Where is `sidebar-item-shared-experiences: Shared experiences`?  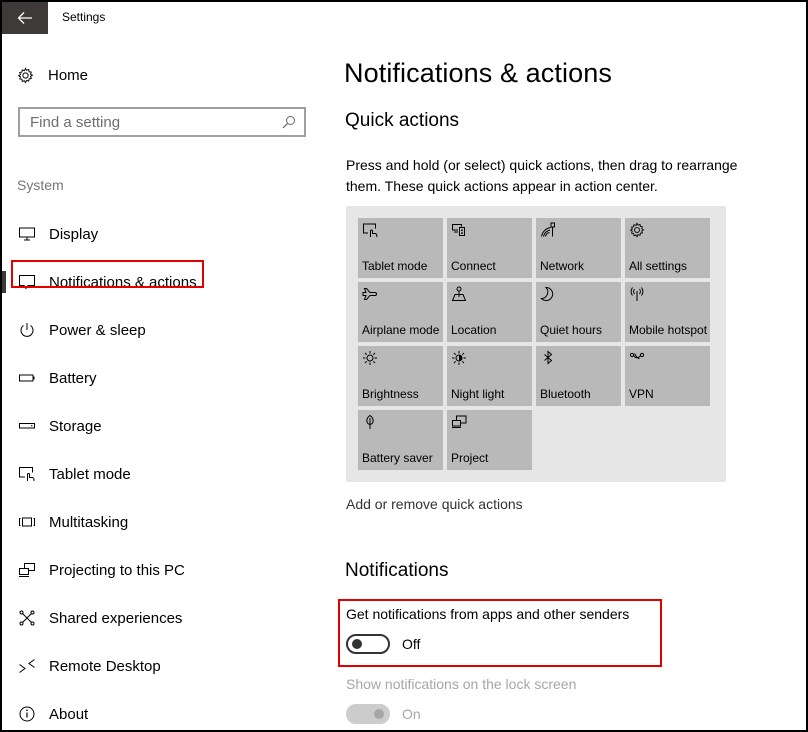 sidebar-item-shared-experiences: Shared experiences is located at coordinates (162, 618).